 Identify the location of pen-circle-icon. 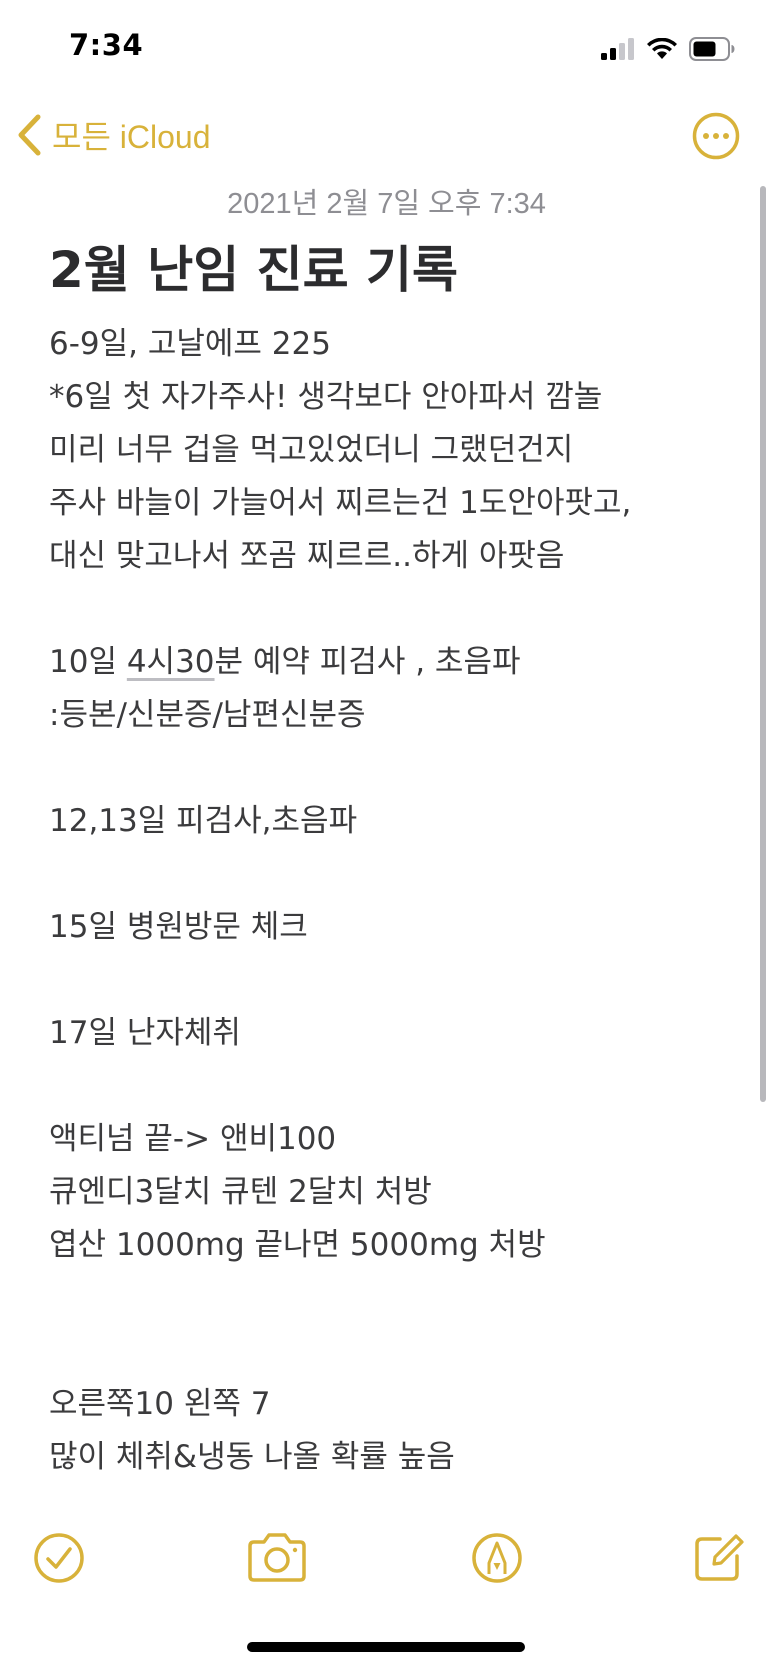
(497, 1558).